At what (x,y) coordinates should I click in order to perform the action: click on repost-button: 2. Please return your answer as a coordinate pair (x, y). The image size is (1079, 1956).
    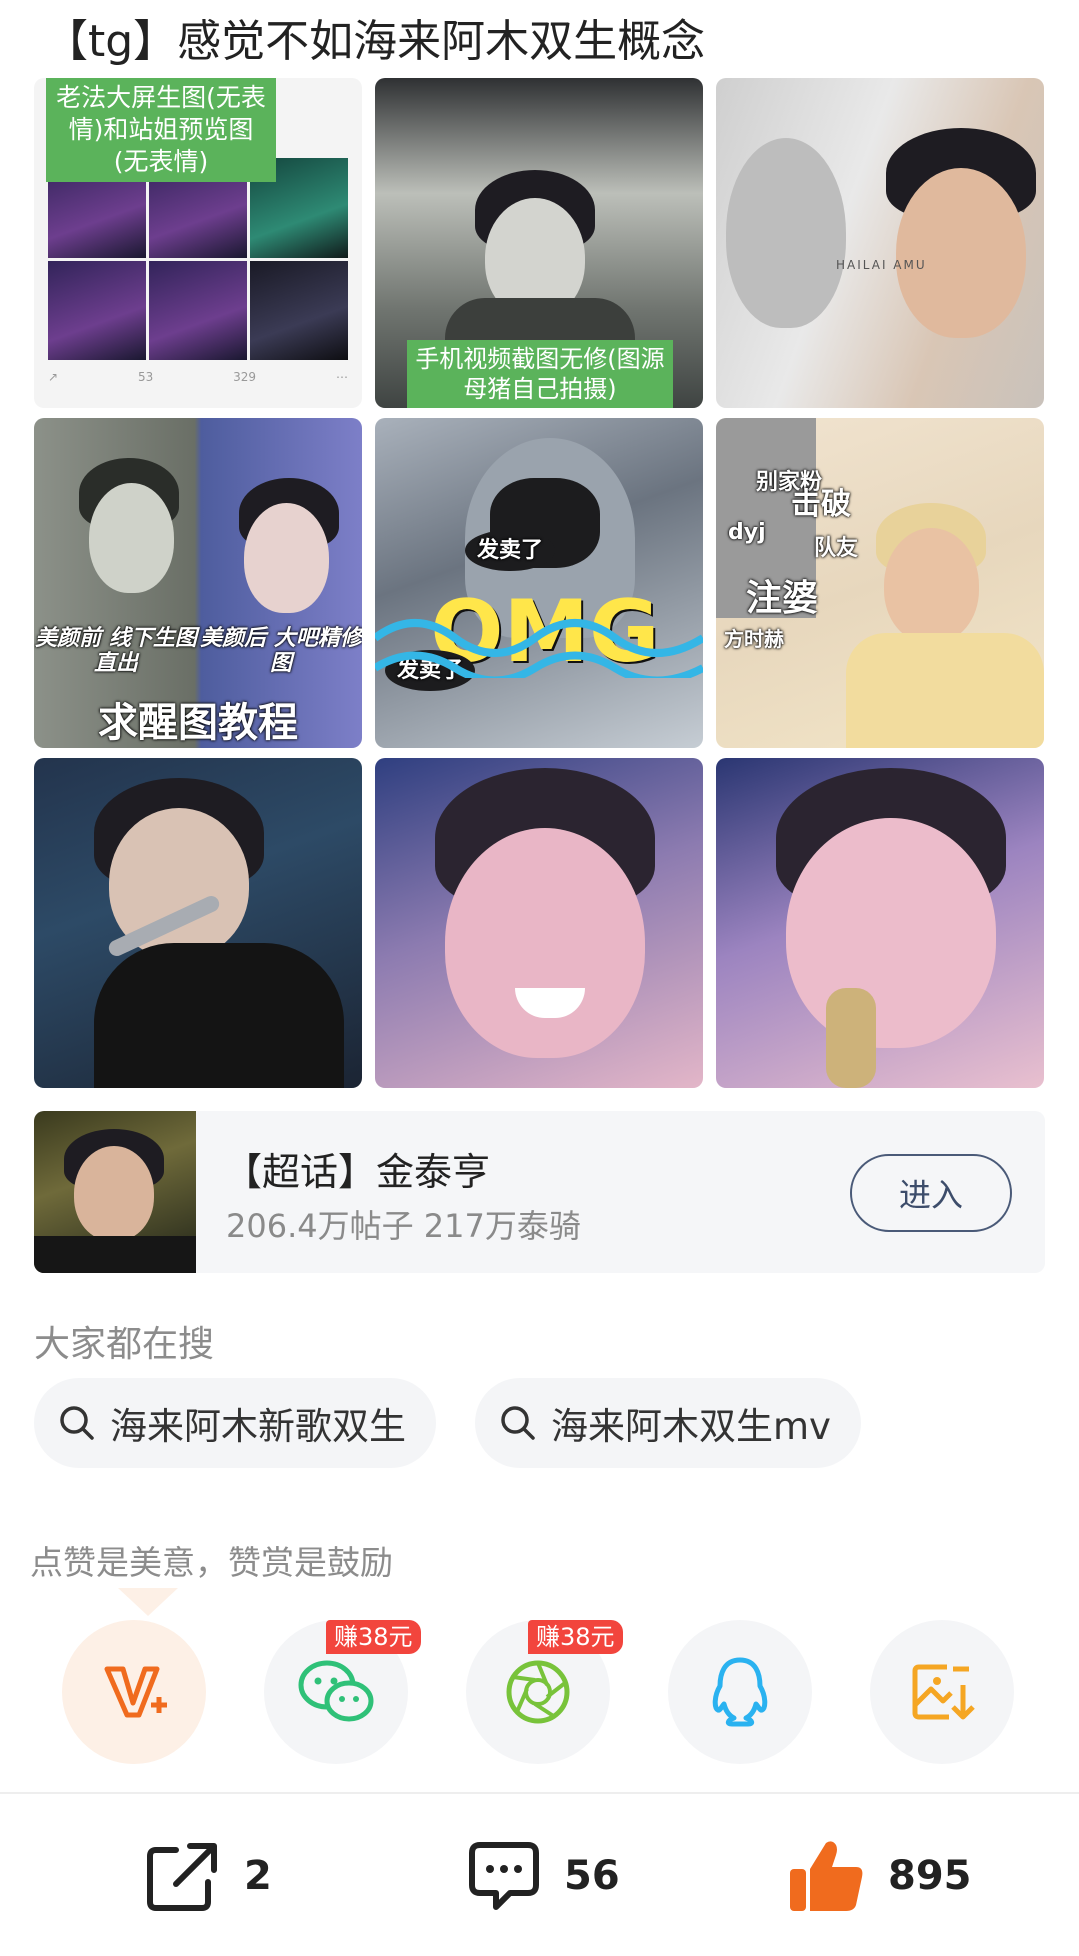
    Looking at the image, I should click on (209, 1876).